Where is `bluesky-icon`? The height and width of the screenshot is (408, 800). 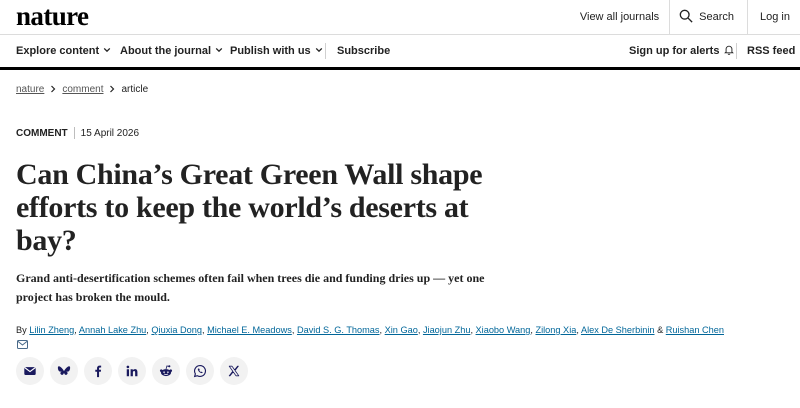 bluesky-icon is located at coordinates (64, 370).